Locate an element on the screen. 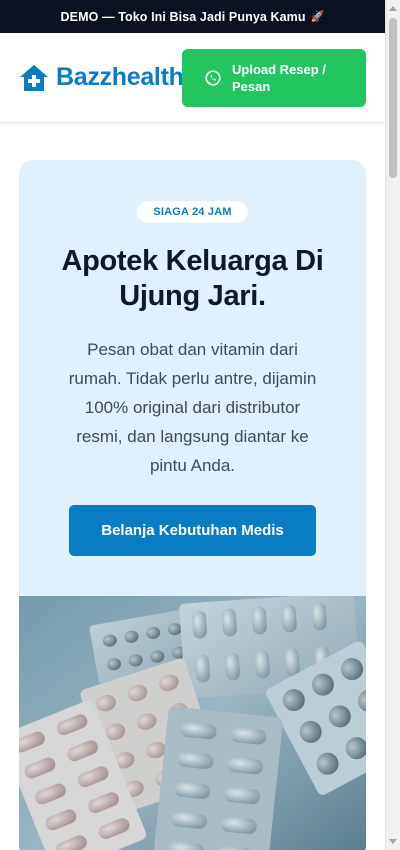 The height and width of the screenshot is (850, 400). hero-title: Apotek Keluarga Di Ujung Jari. is located at coordinates (192, 278).